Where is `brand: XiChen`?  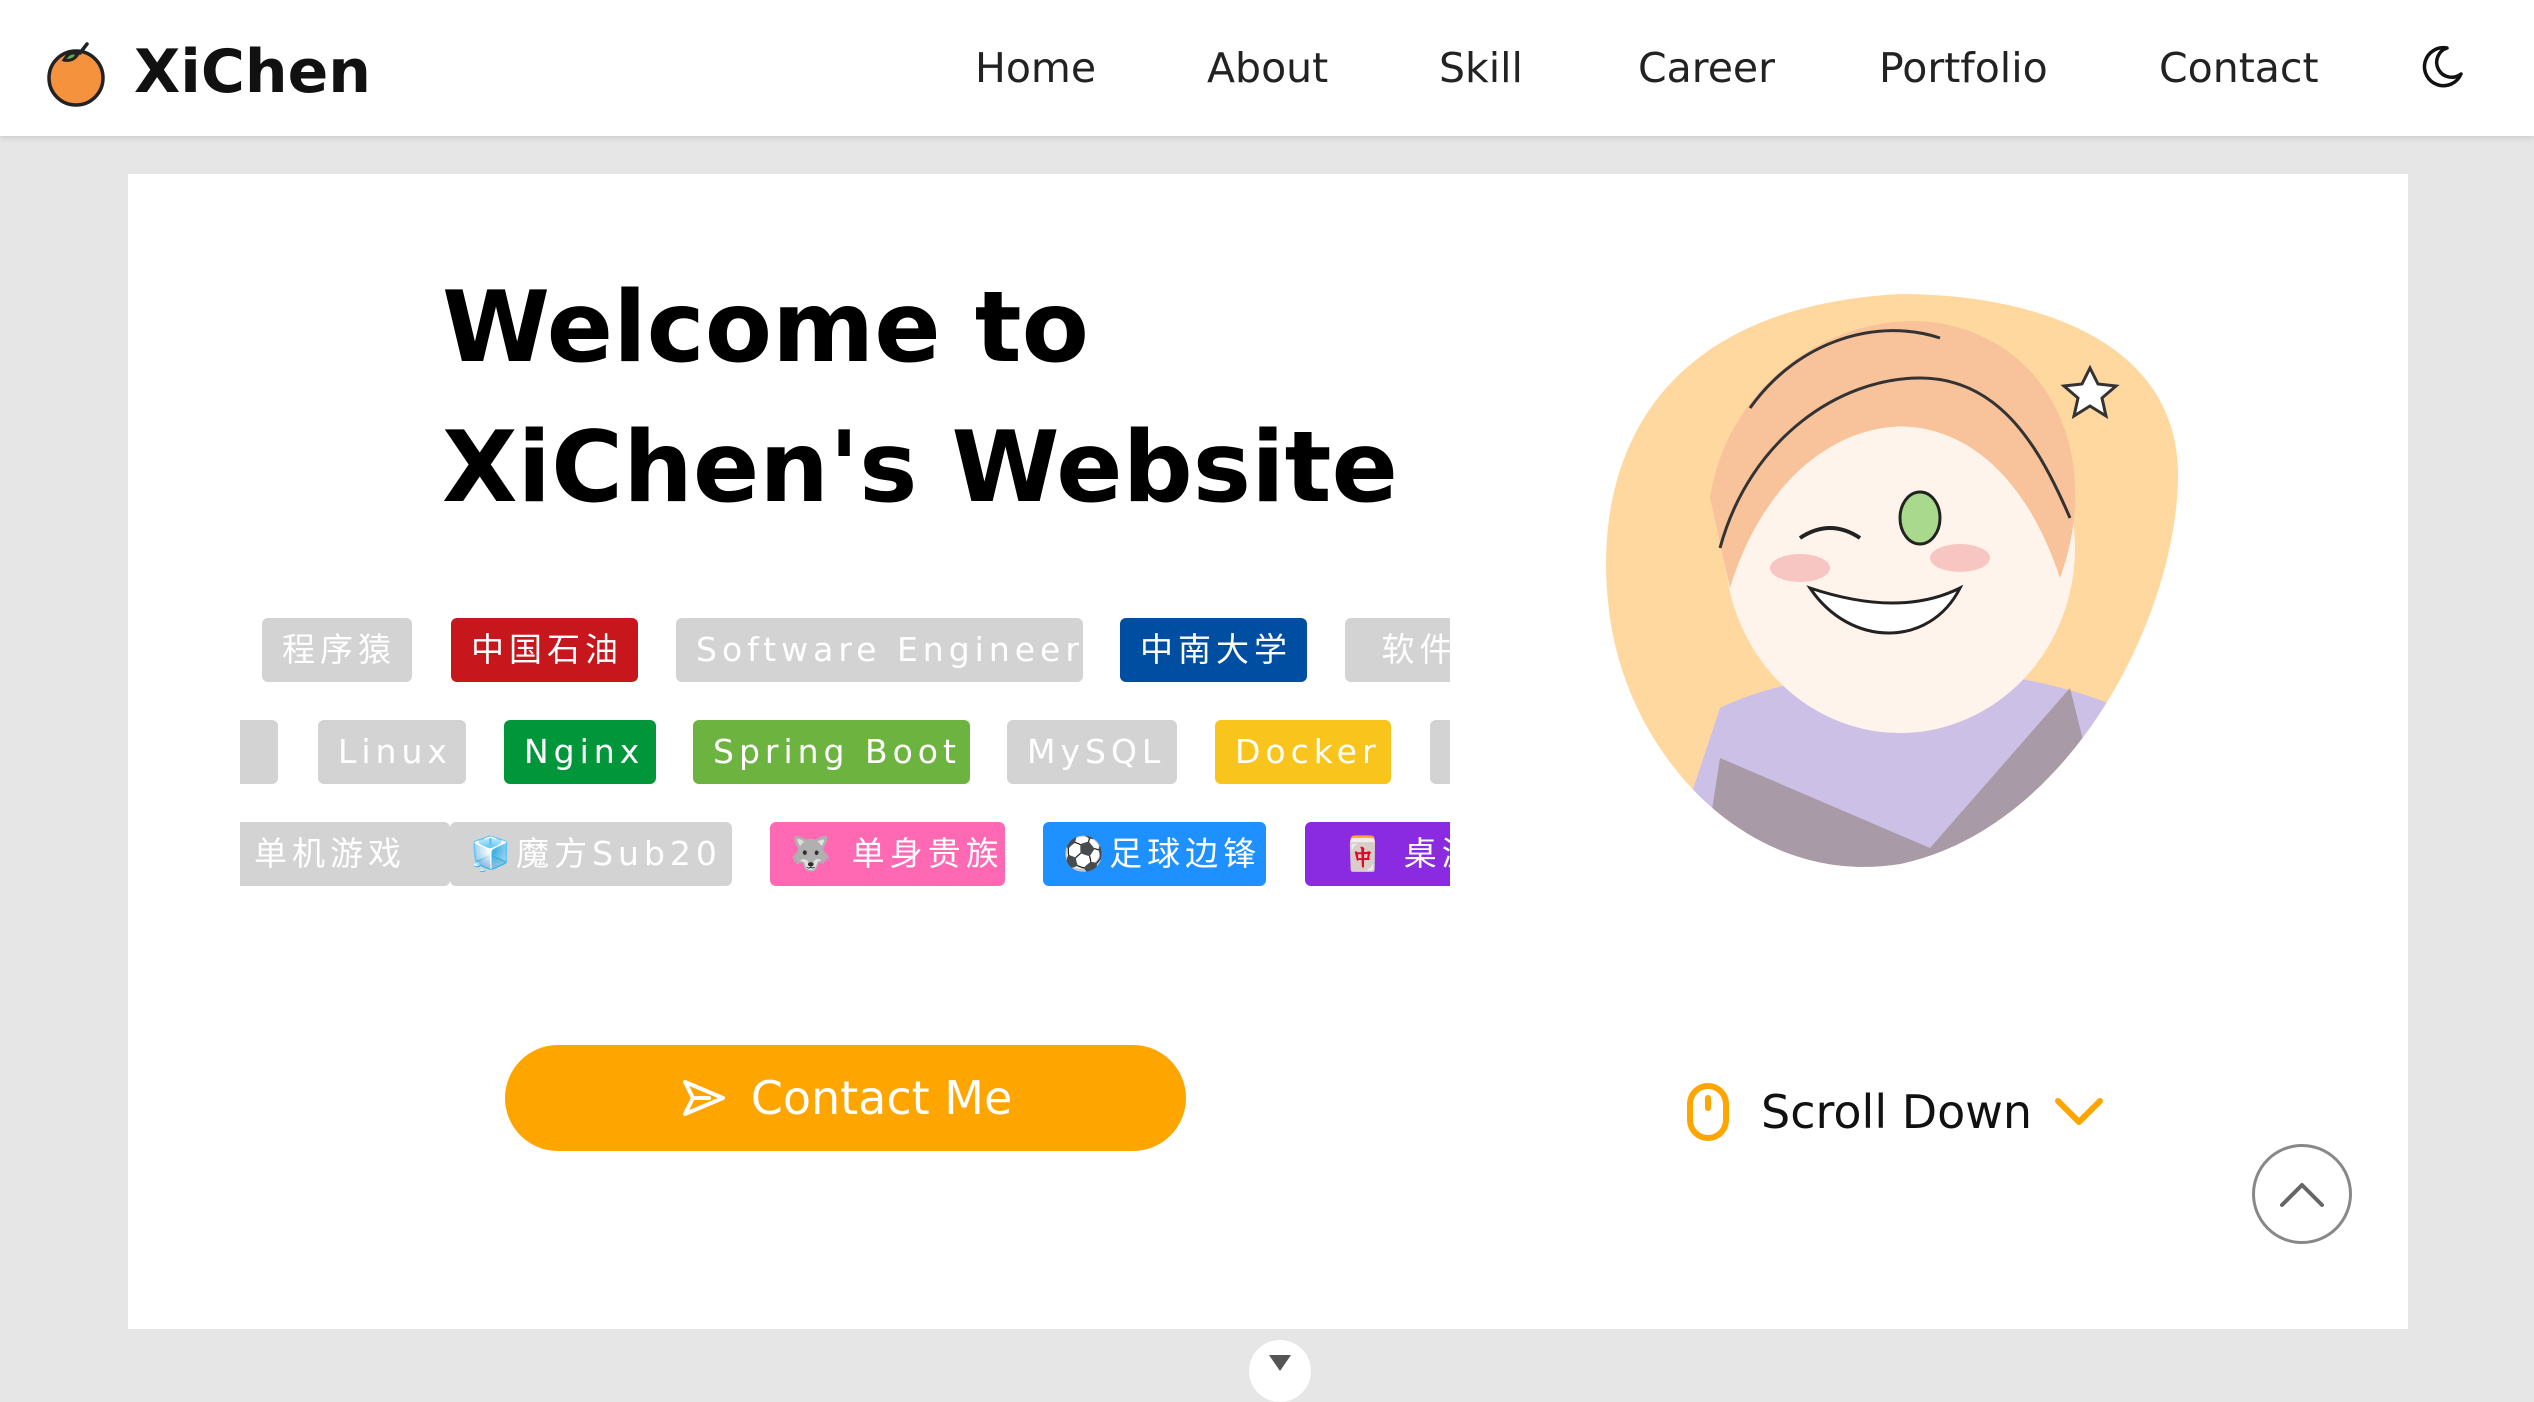
brand: XiChen is located at coordinates (205, 72).